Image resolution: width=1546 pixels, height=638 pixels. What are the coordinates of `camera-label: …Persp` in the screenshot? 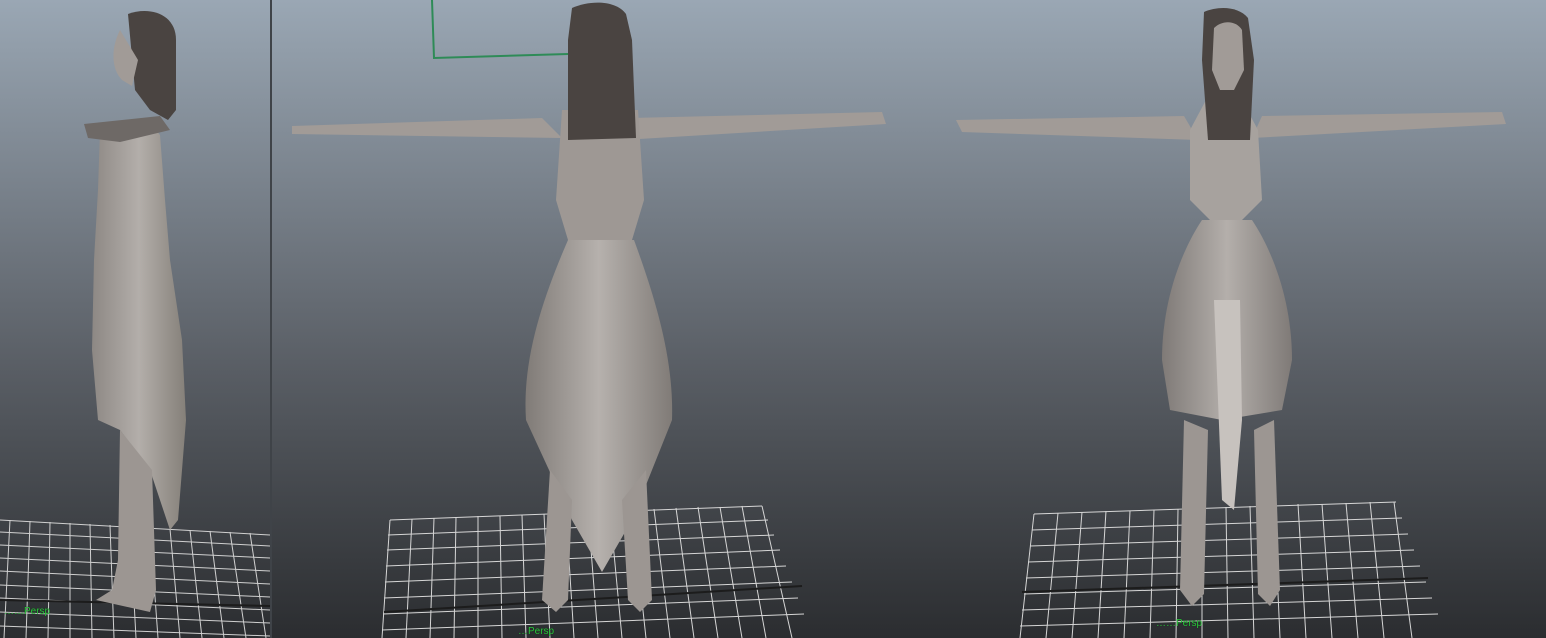 It's located at (536, 631).